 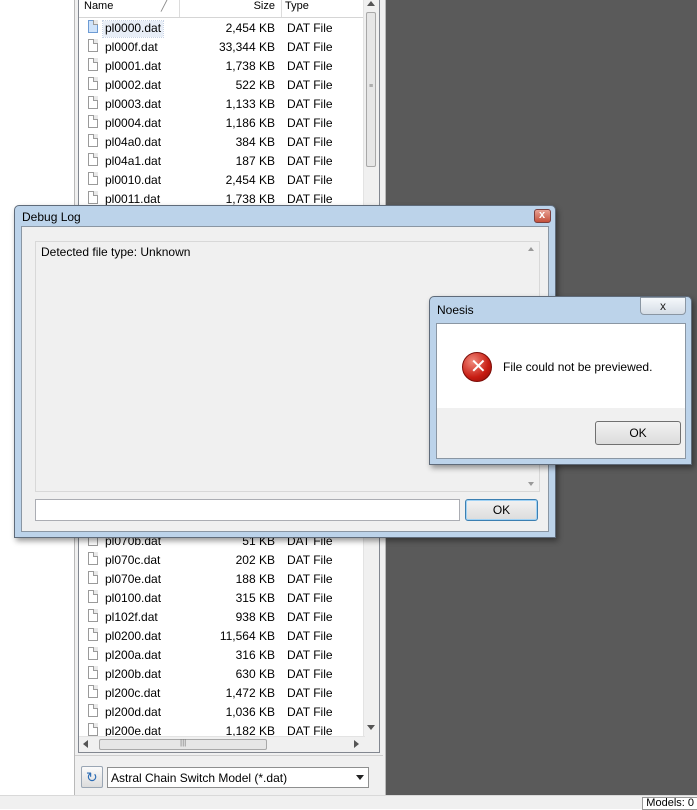 What do you see at coordinates (222, 597) in the screenshot?
I see `file-row: pl0100.dat 315 KB DAT File` at bounding box center [222, 597].